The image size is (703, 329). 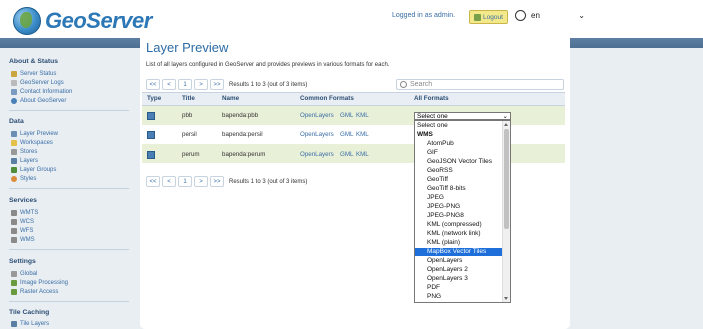 I want to click on dropdown-option: GIF, so click(x=459, y=153).